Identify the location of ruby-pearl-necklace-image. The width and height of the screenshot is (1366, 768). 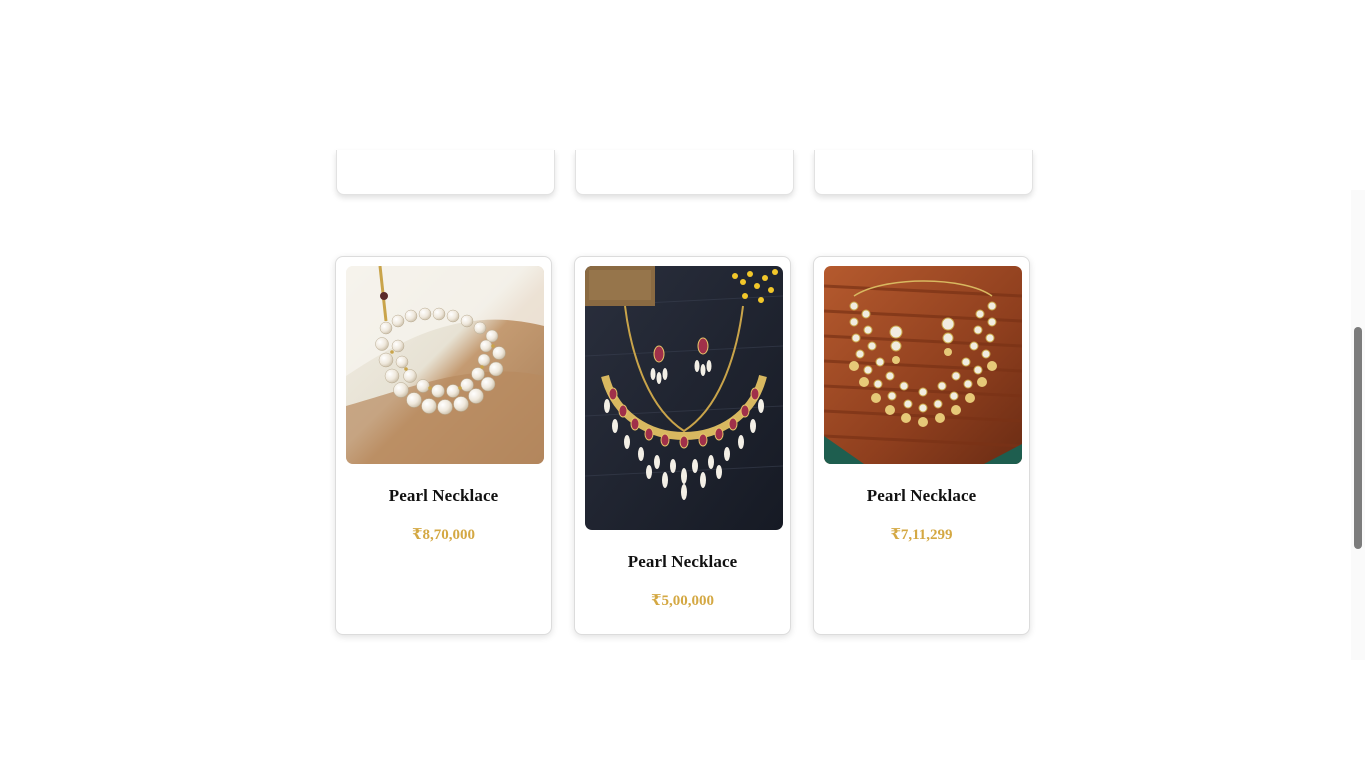
(684, 398).